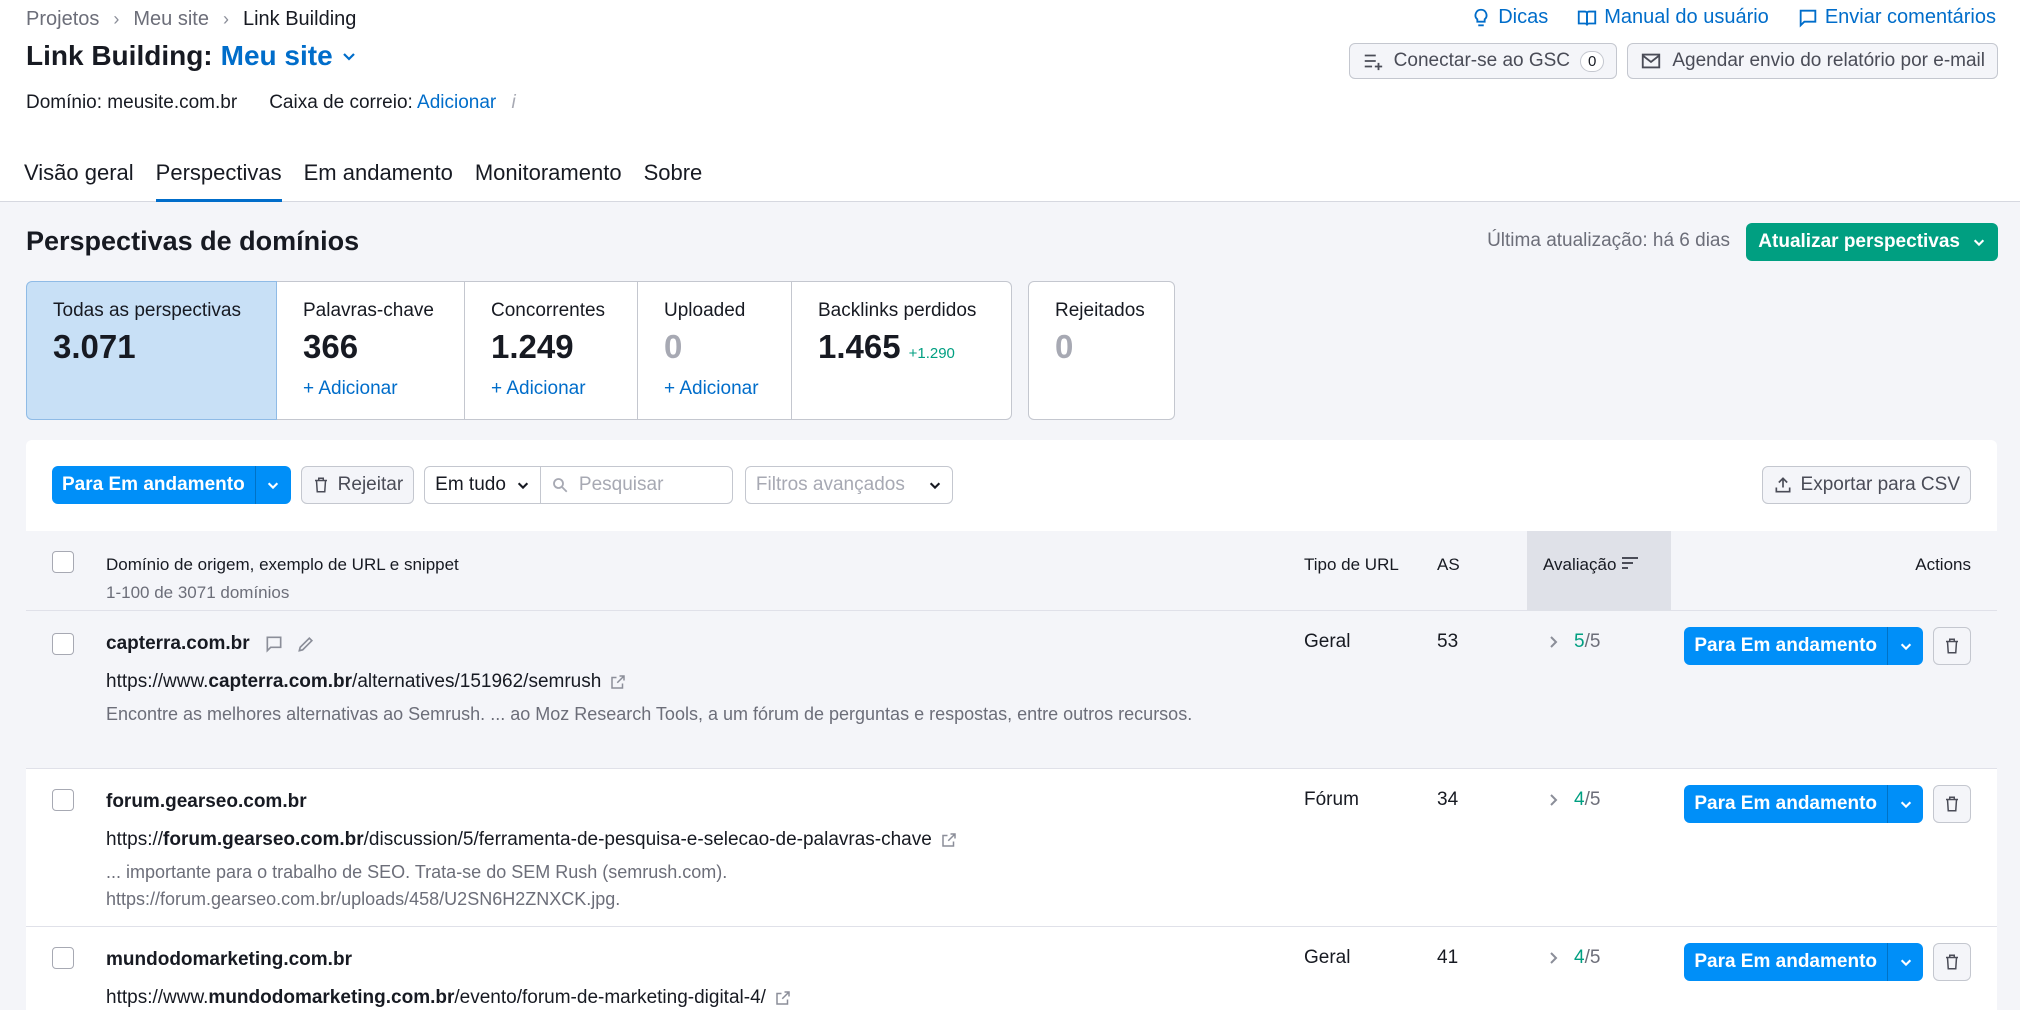  Describe the element at coordinates (1592, 799) in the screenshot. I see `rating-max: /5` at that location.